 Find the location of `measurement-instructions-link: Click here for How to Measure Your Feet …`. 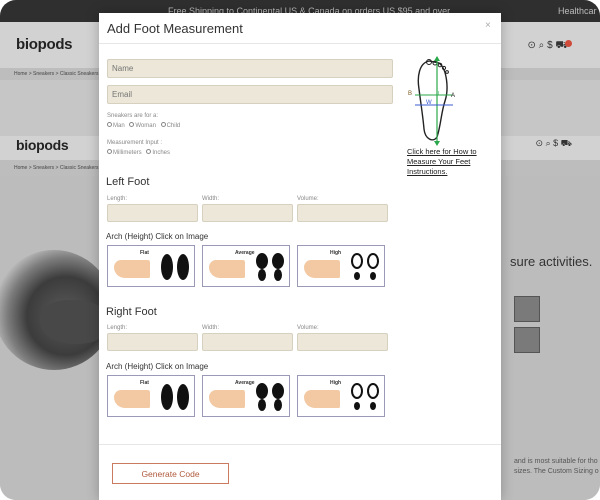

measurement-instructions-link: Click here for How to Measure Your Feet … is located at coordinates (453, 162).